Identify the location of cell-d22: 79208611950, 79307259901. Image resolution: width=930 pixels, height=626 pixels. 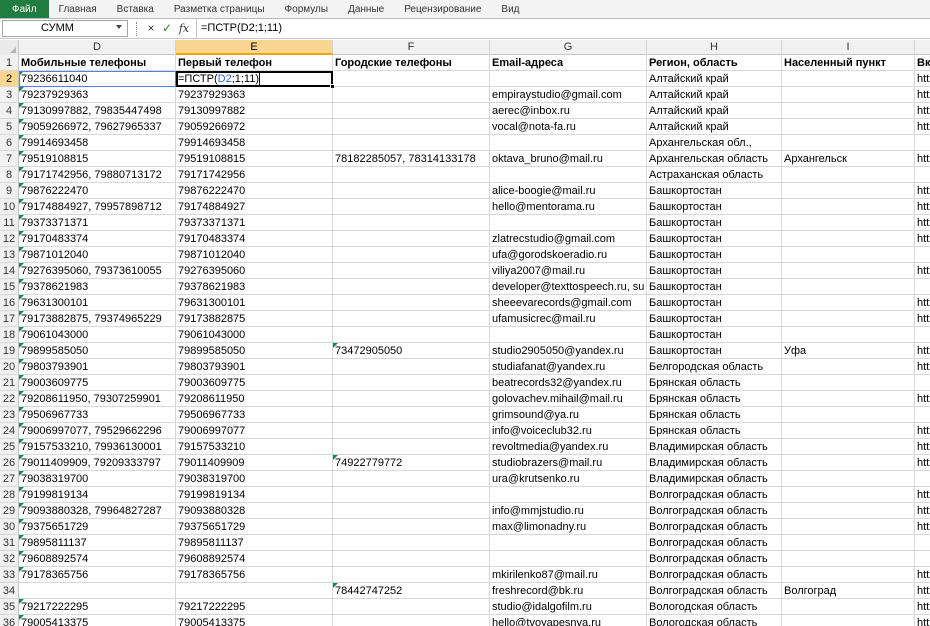
(97, 399).